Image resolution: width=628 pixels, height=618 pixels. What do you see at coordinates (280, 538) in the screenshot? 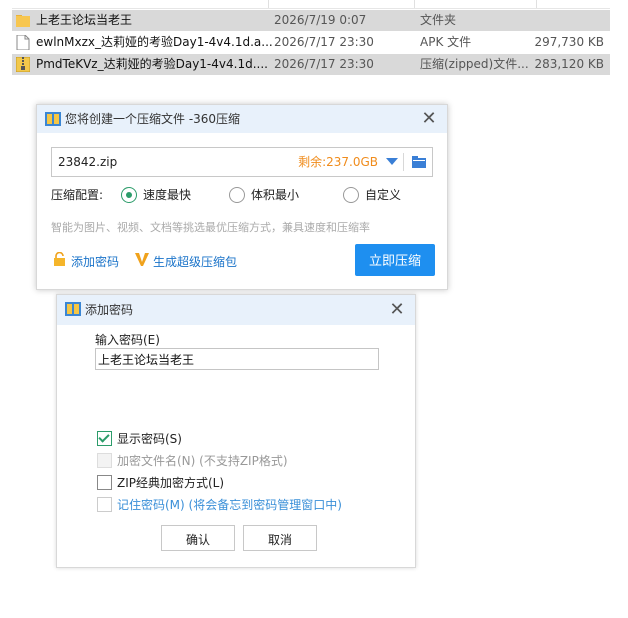
I see `cancel-button: 取消` at bounding box center [280, 538].